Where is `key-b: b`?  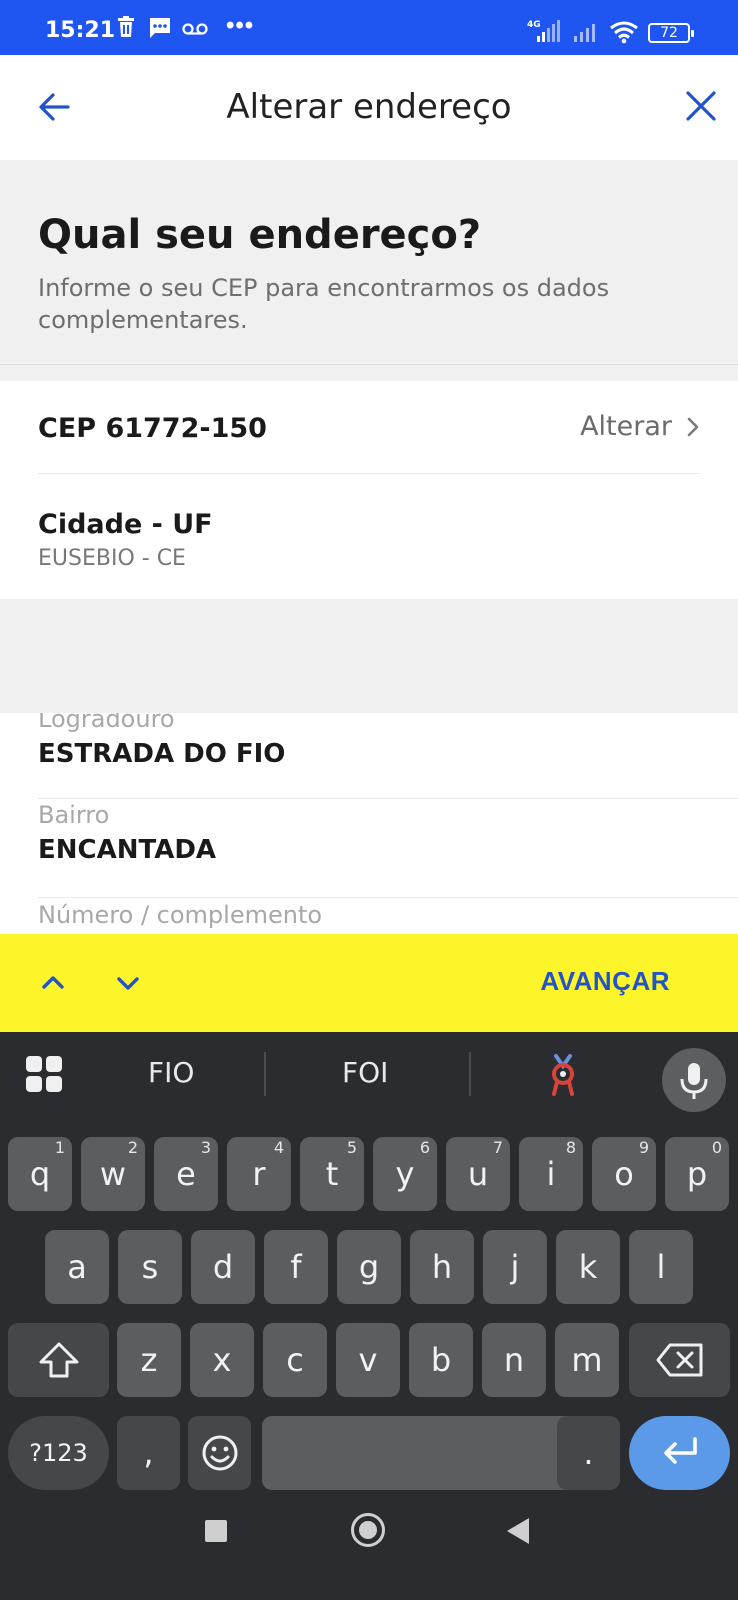 key-b: b is located at coordinates (441, 1360).